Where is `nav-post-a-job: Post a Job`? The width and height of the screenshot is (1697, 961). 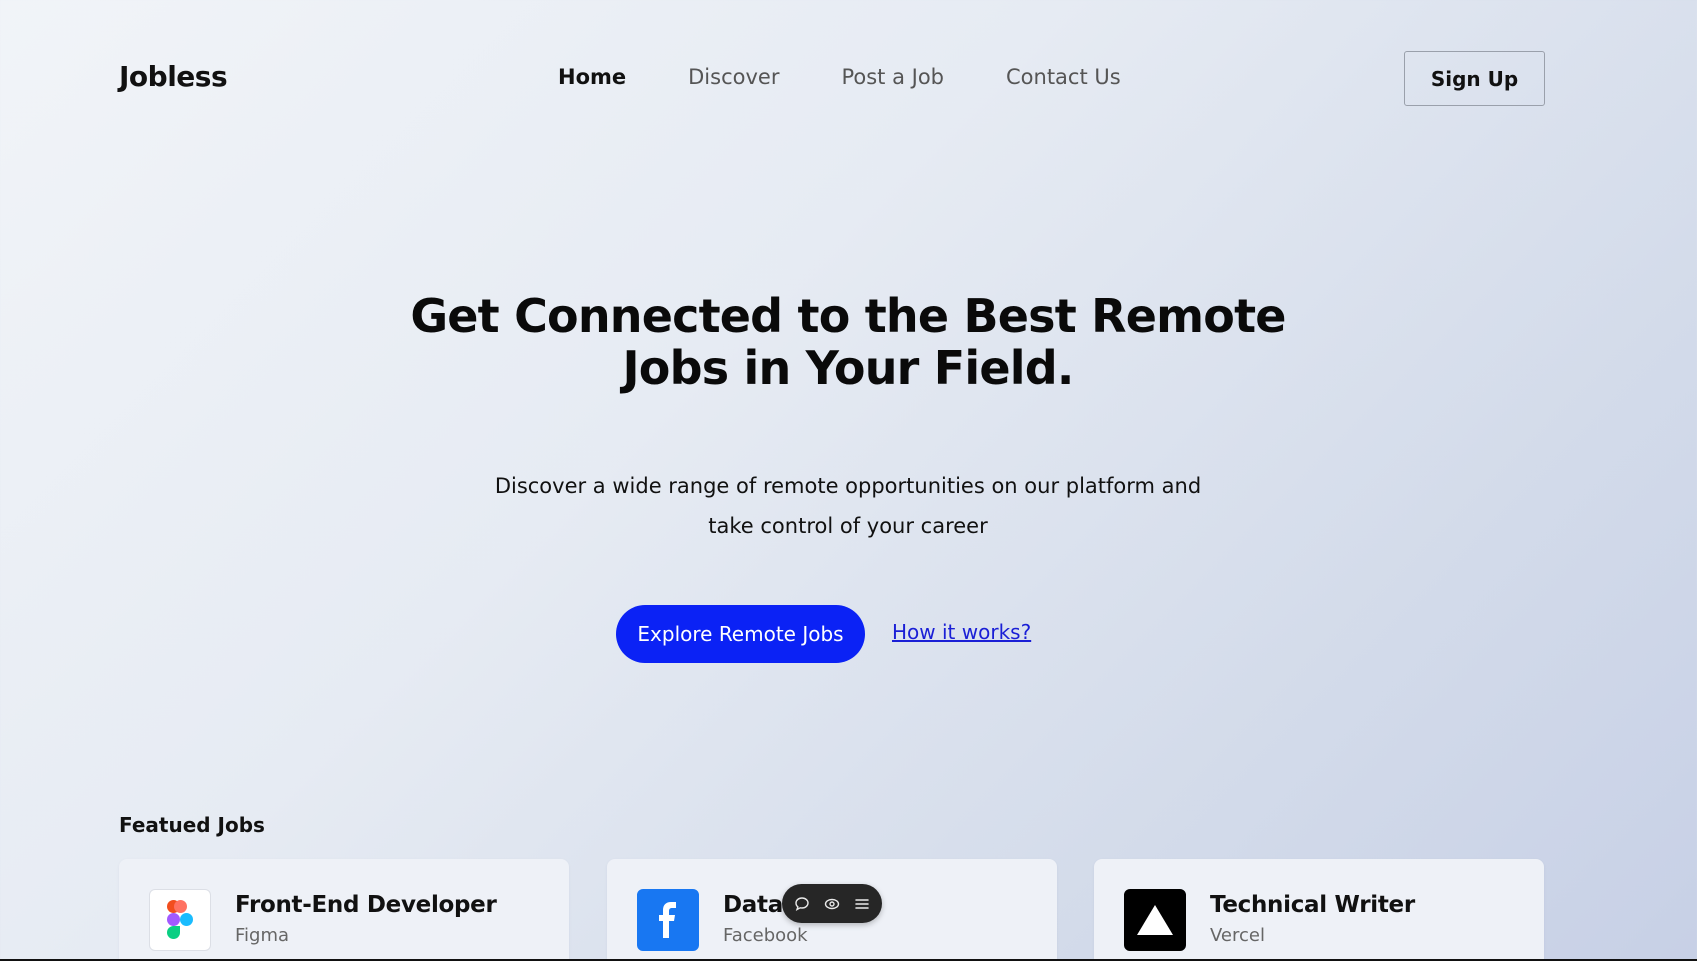 nav-post-a-job: Post a Job is located at coordinates (892, 77).